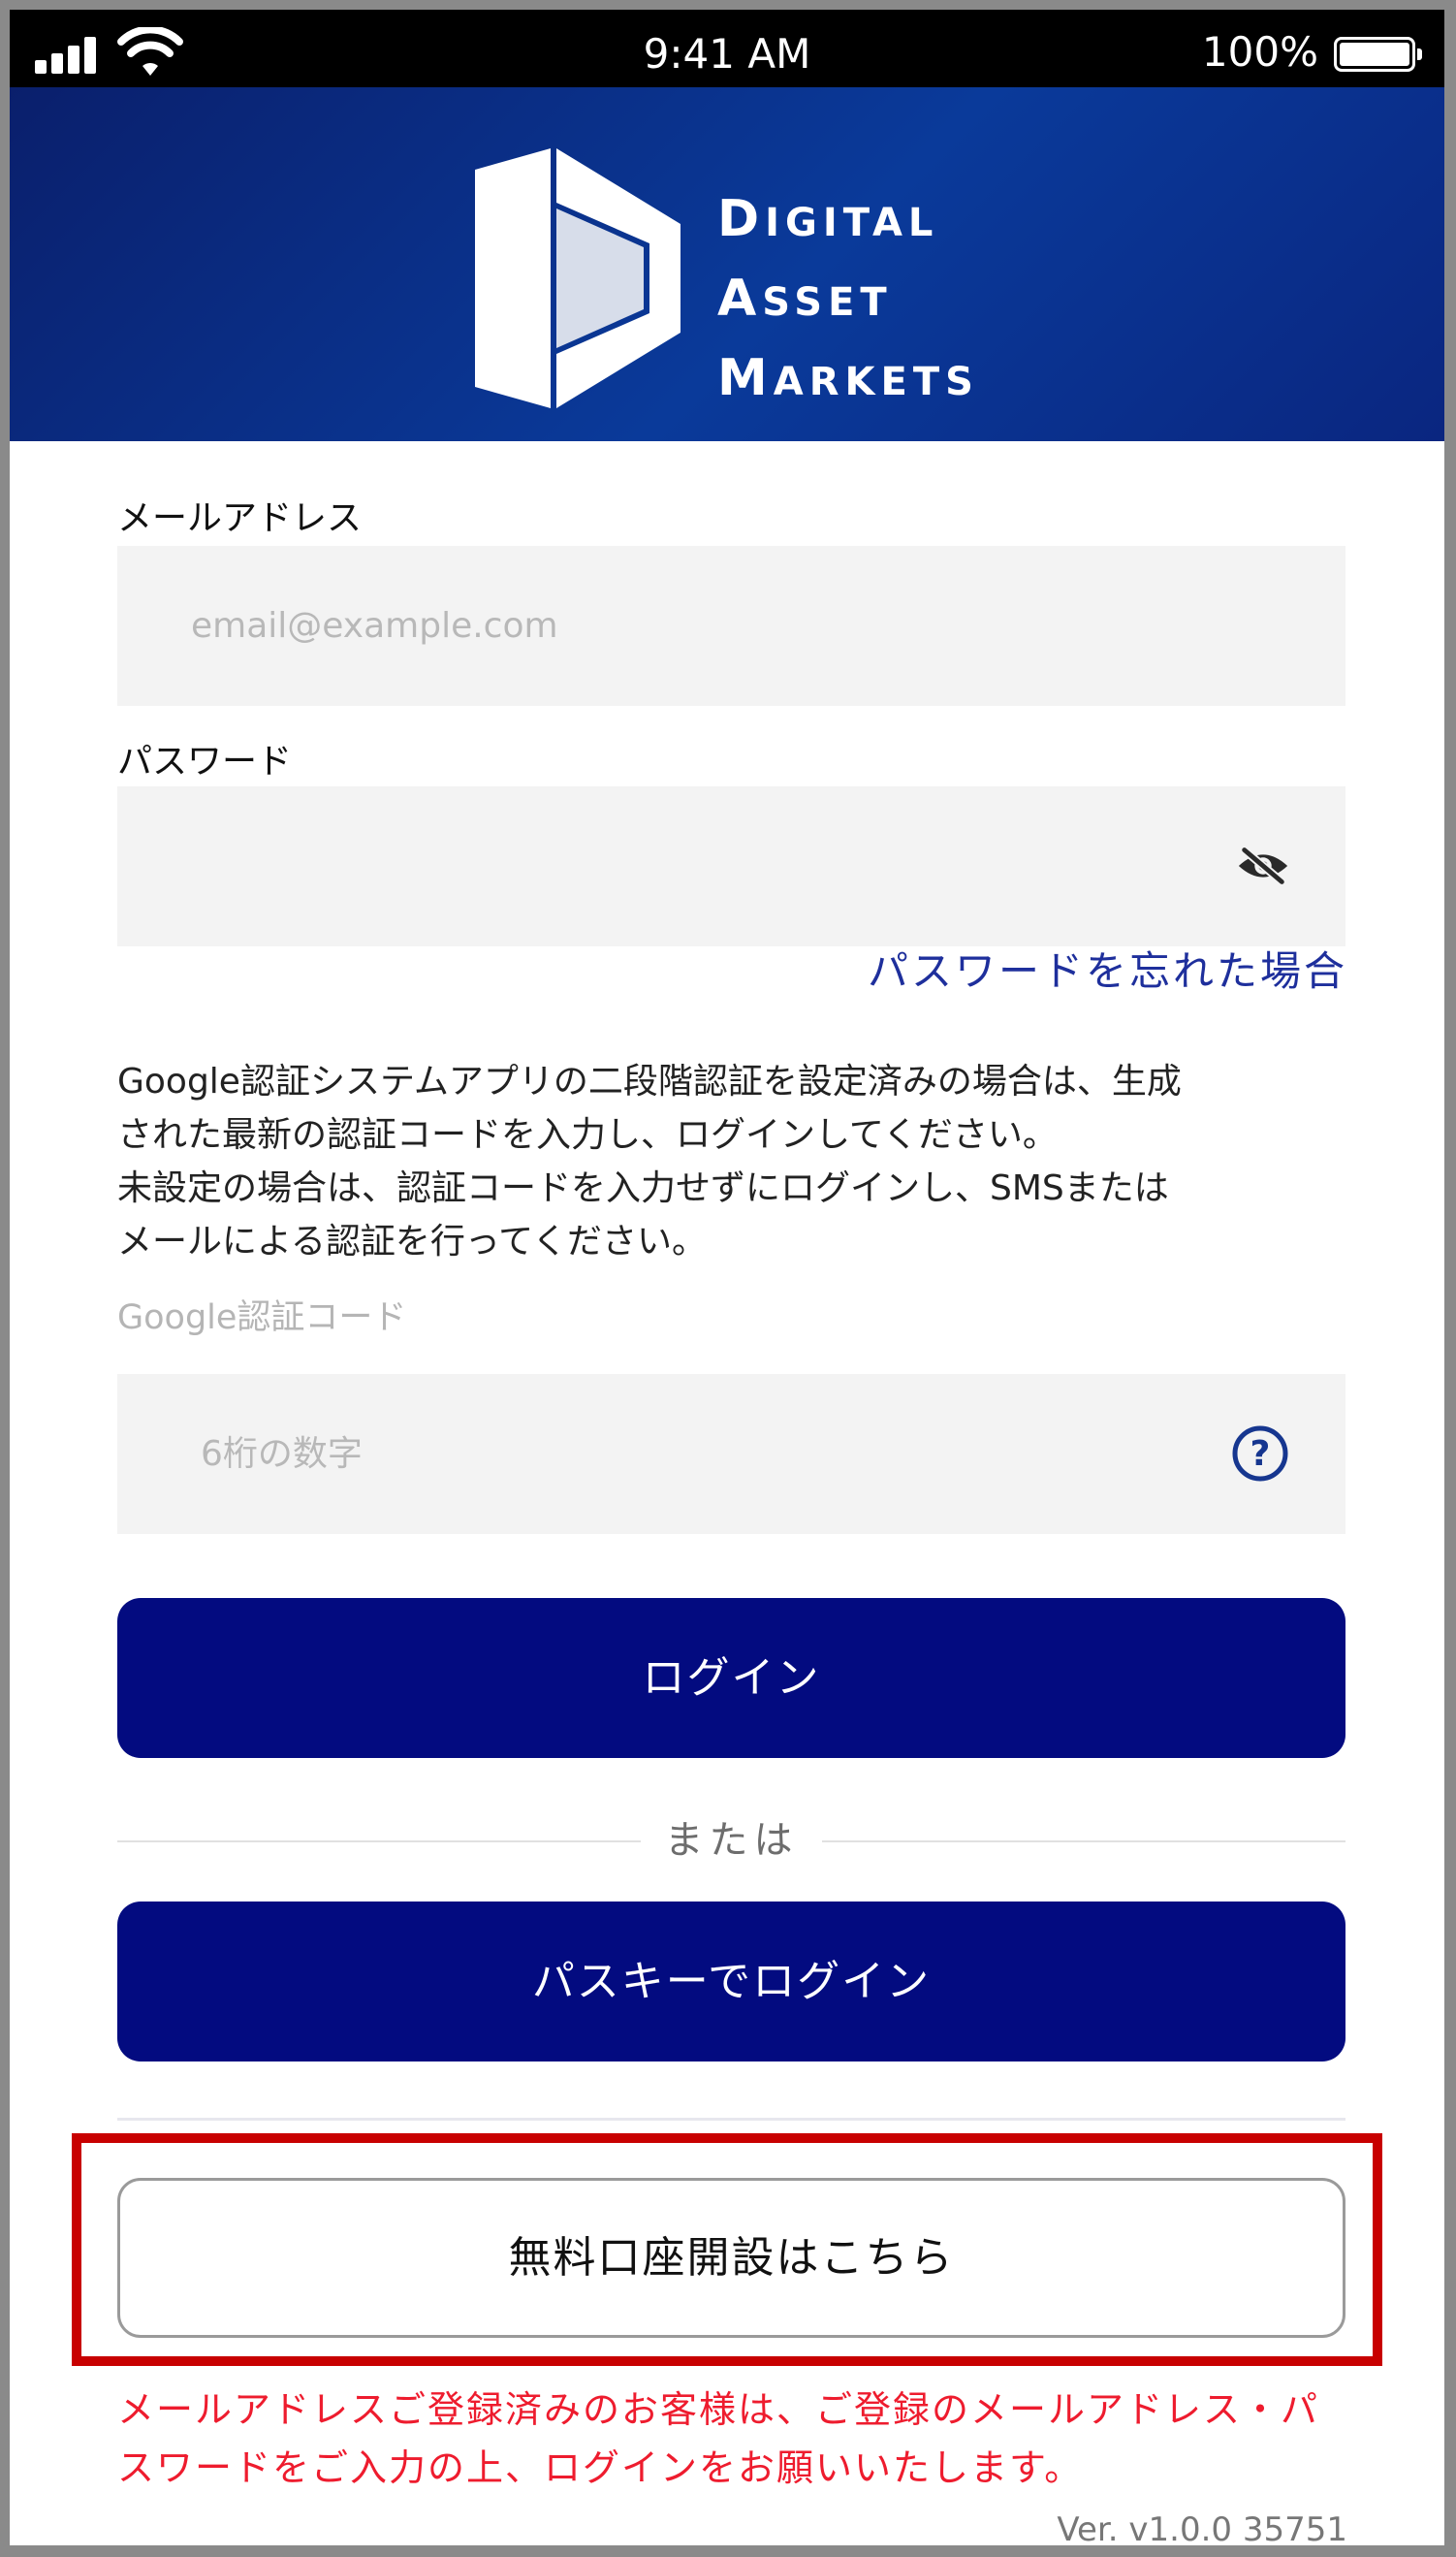 Image resolution: width=1456 pixels, height=2557 pixels. Describe the element at coordinates (1378, 54) in the screenshot. I see `battery-icon` at that location.